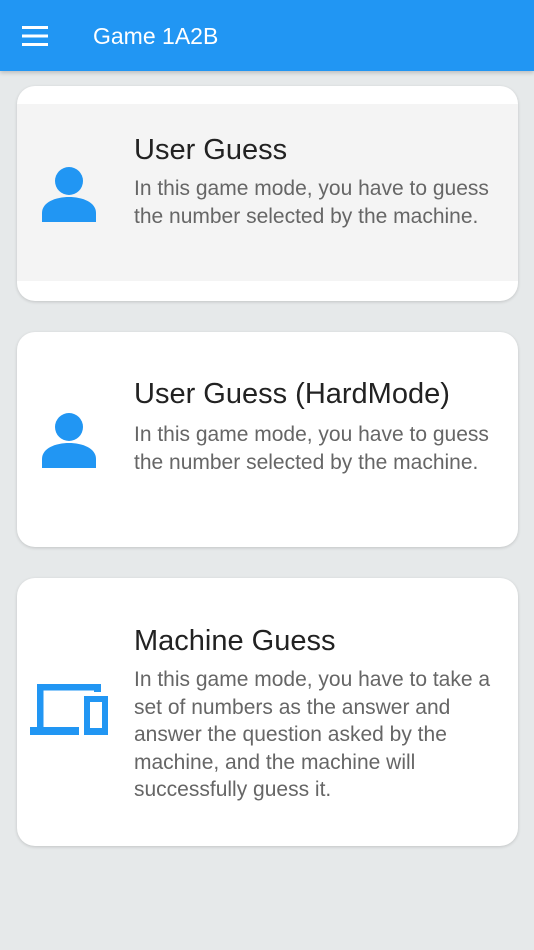  I want to click on mode-title: User Guess, so click(211, 150).